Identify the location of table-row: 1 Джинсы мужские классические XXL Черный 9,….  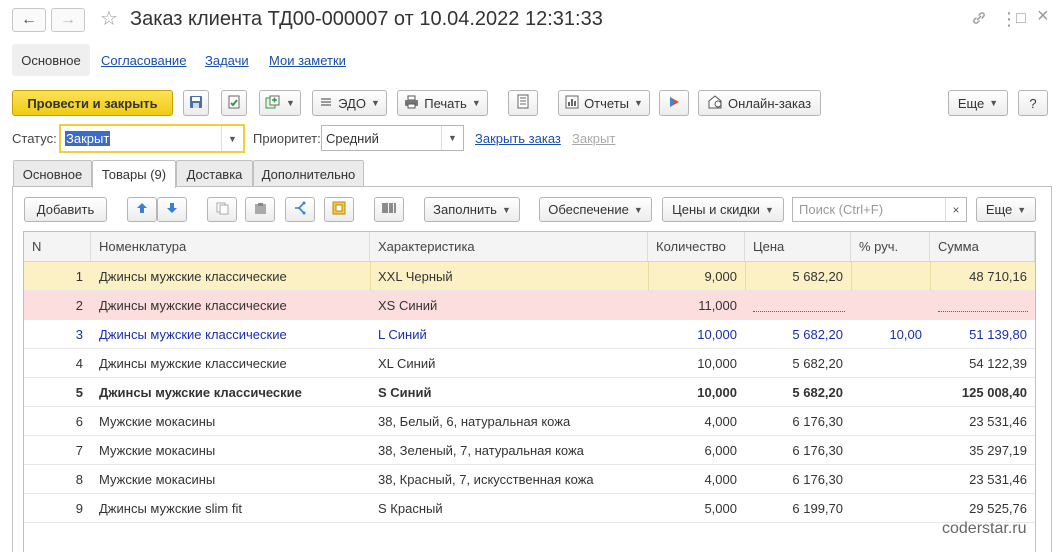
(529, 276).